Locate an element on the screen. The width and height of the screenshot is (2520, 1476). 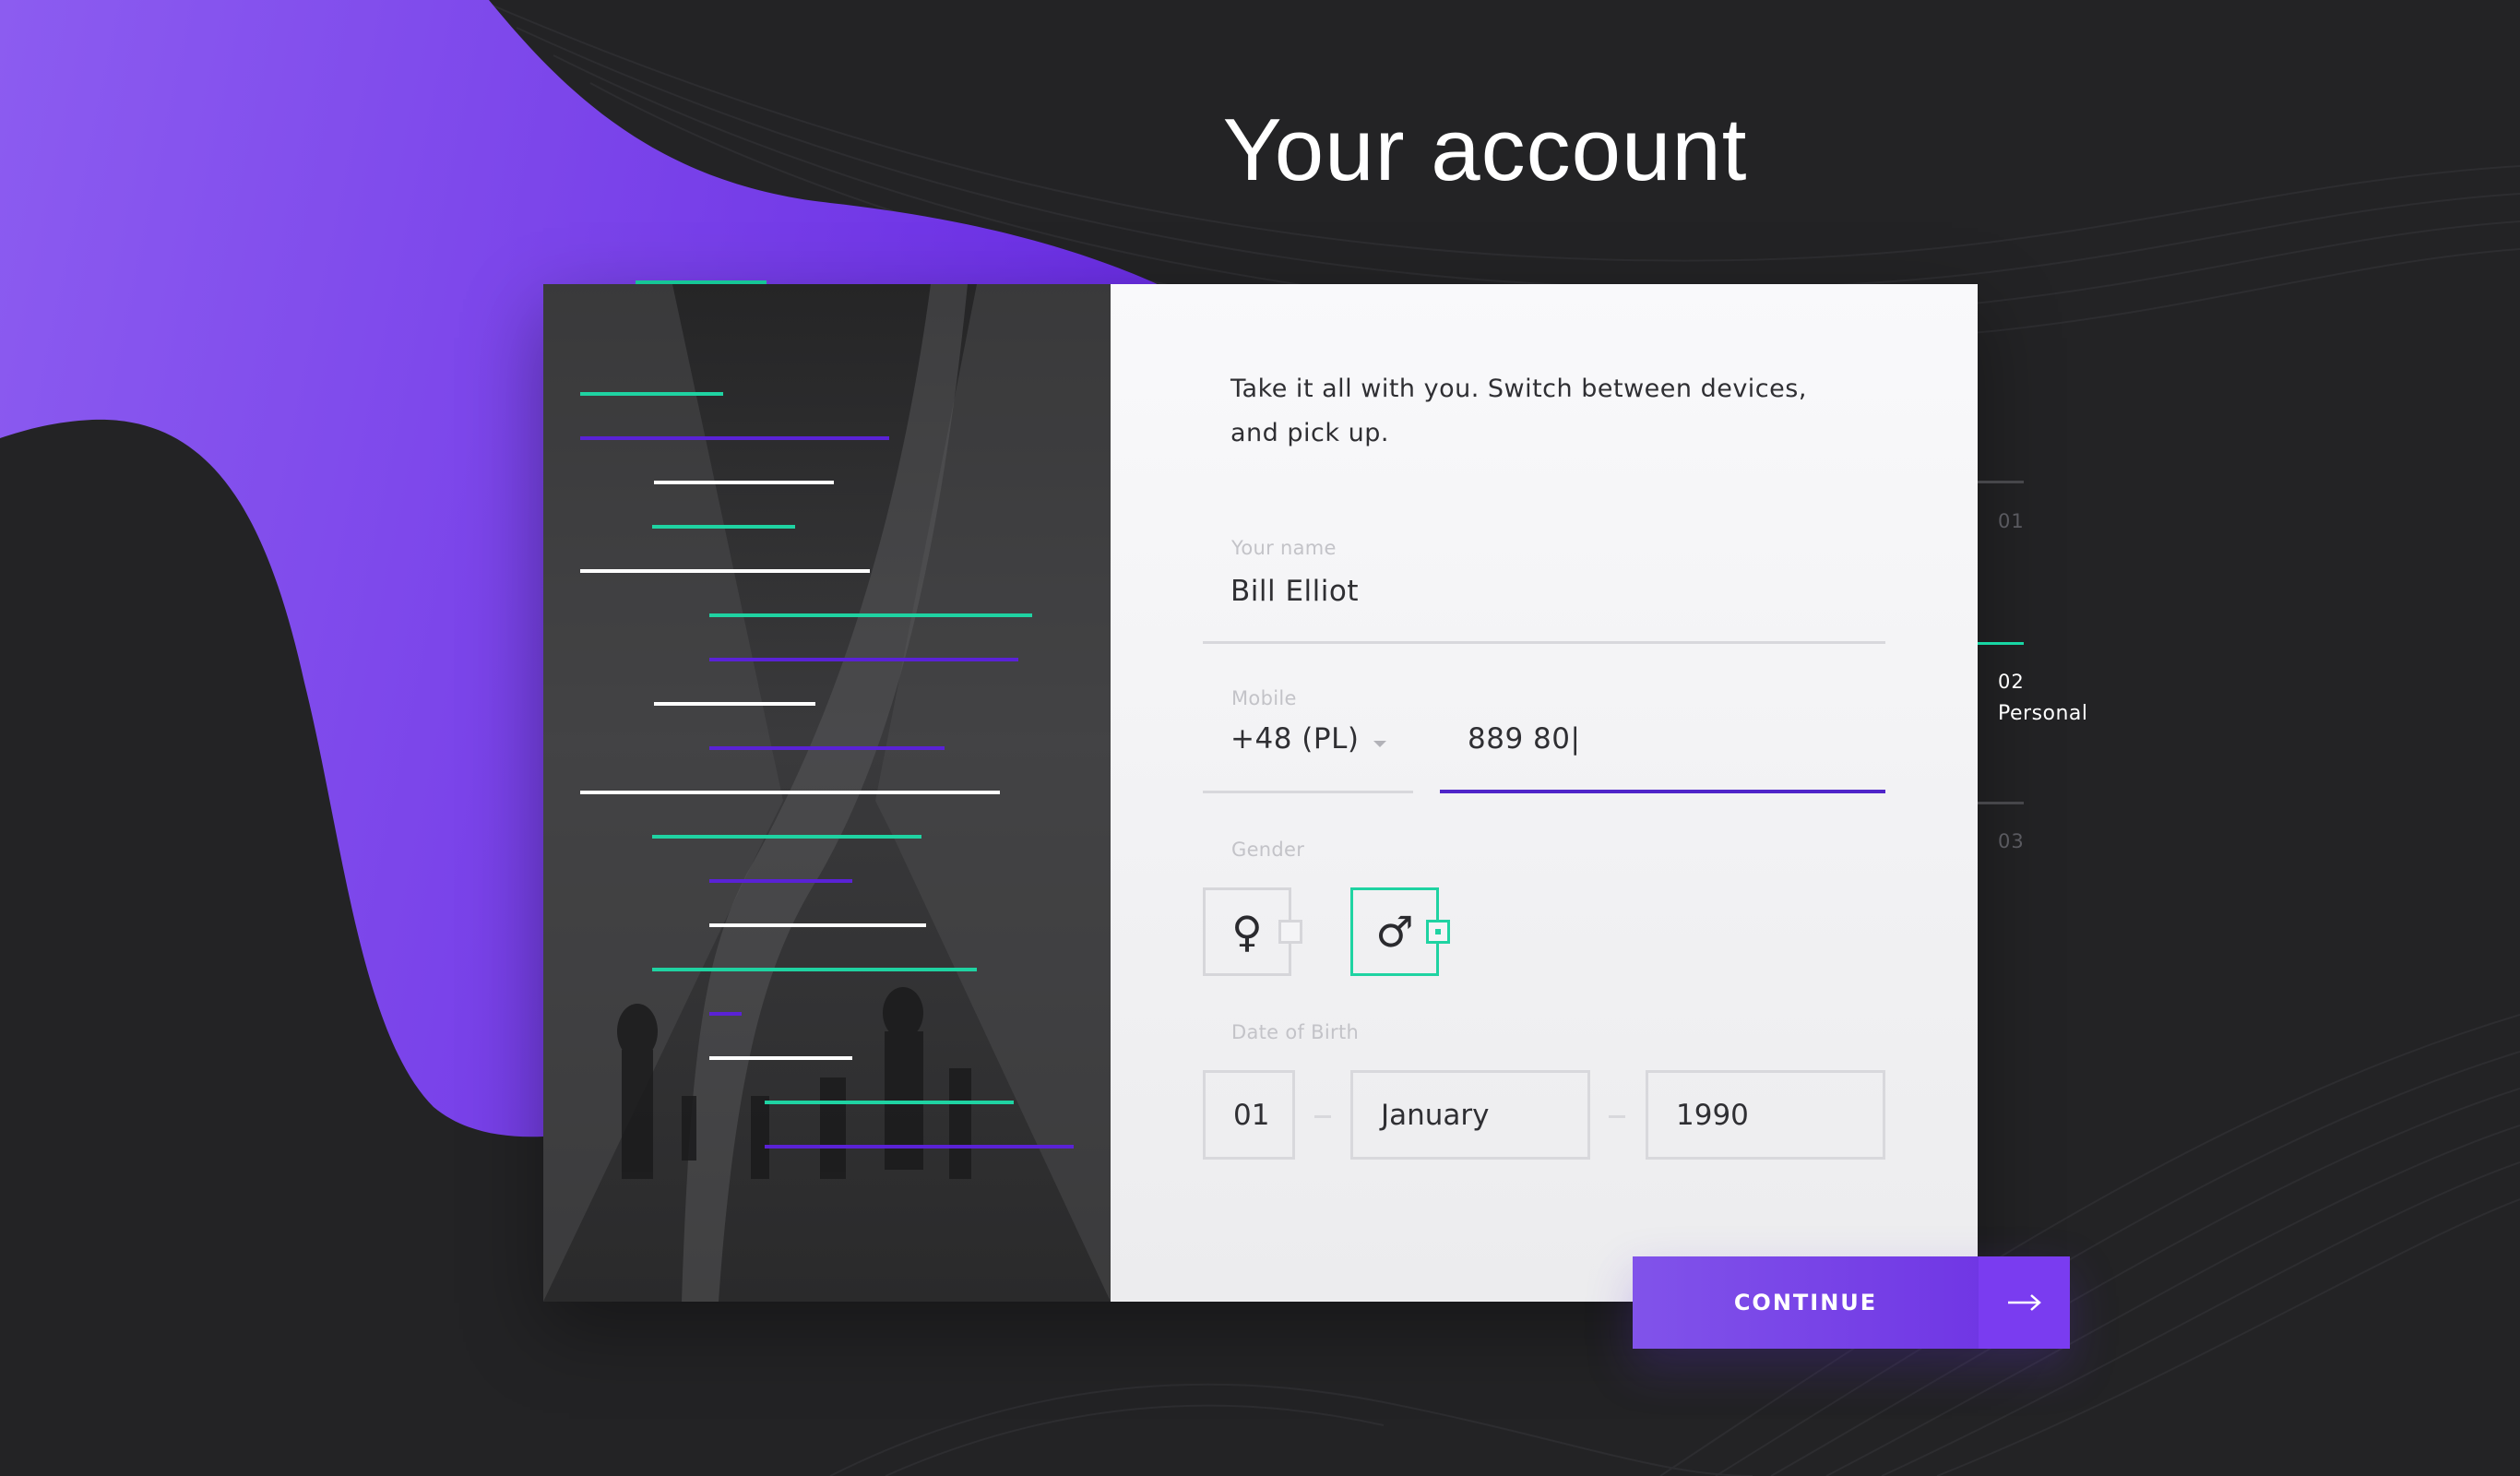
gender-label: Gender is located at coordinates (1268, 850).